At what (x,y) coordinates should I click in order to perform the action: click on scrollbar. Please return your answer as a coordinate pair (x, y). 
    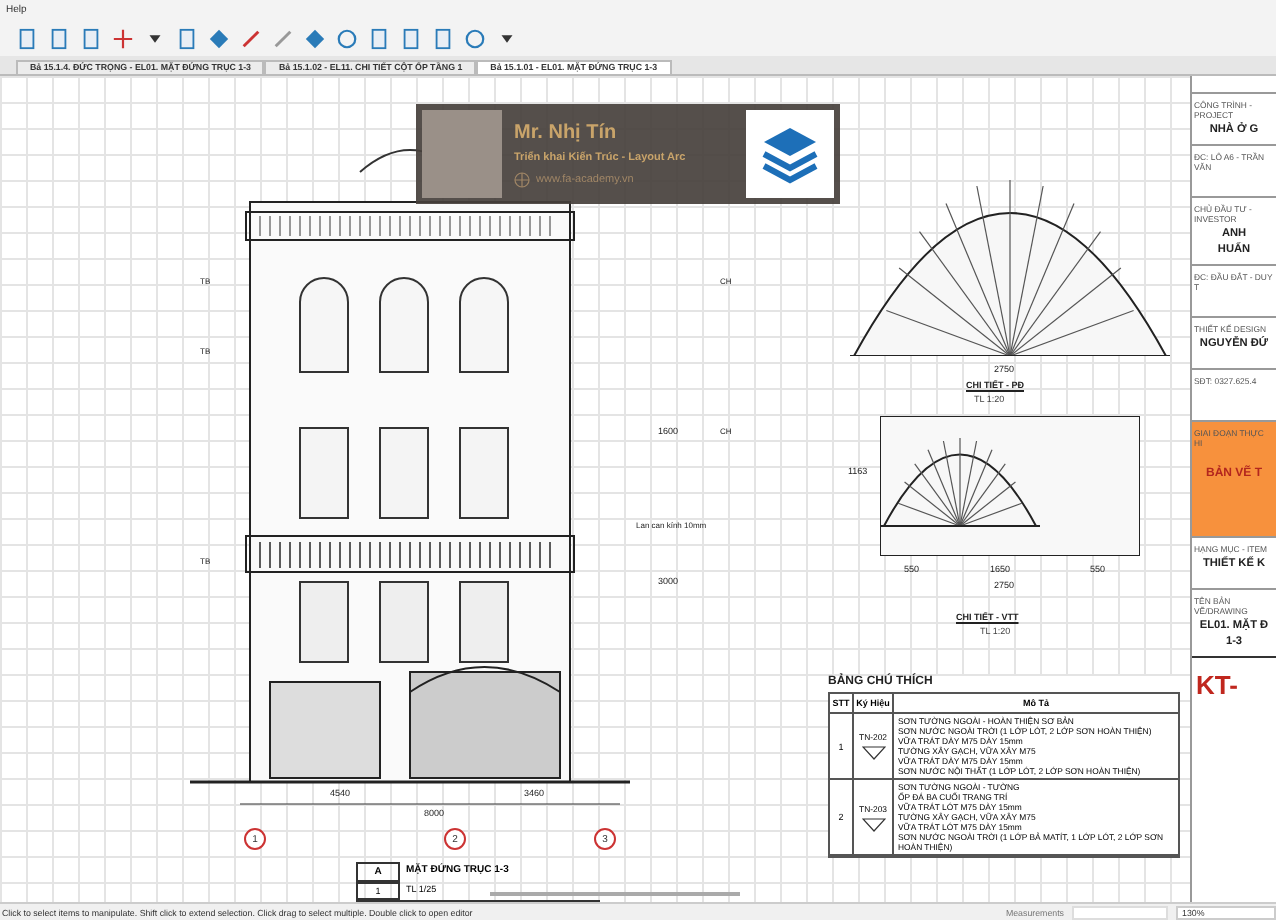
    Looking at the image, I should click on (615, 894).